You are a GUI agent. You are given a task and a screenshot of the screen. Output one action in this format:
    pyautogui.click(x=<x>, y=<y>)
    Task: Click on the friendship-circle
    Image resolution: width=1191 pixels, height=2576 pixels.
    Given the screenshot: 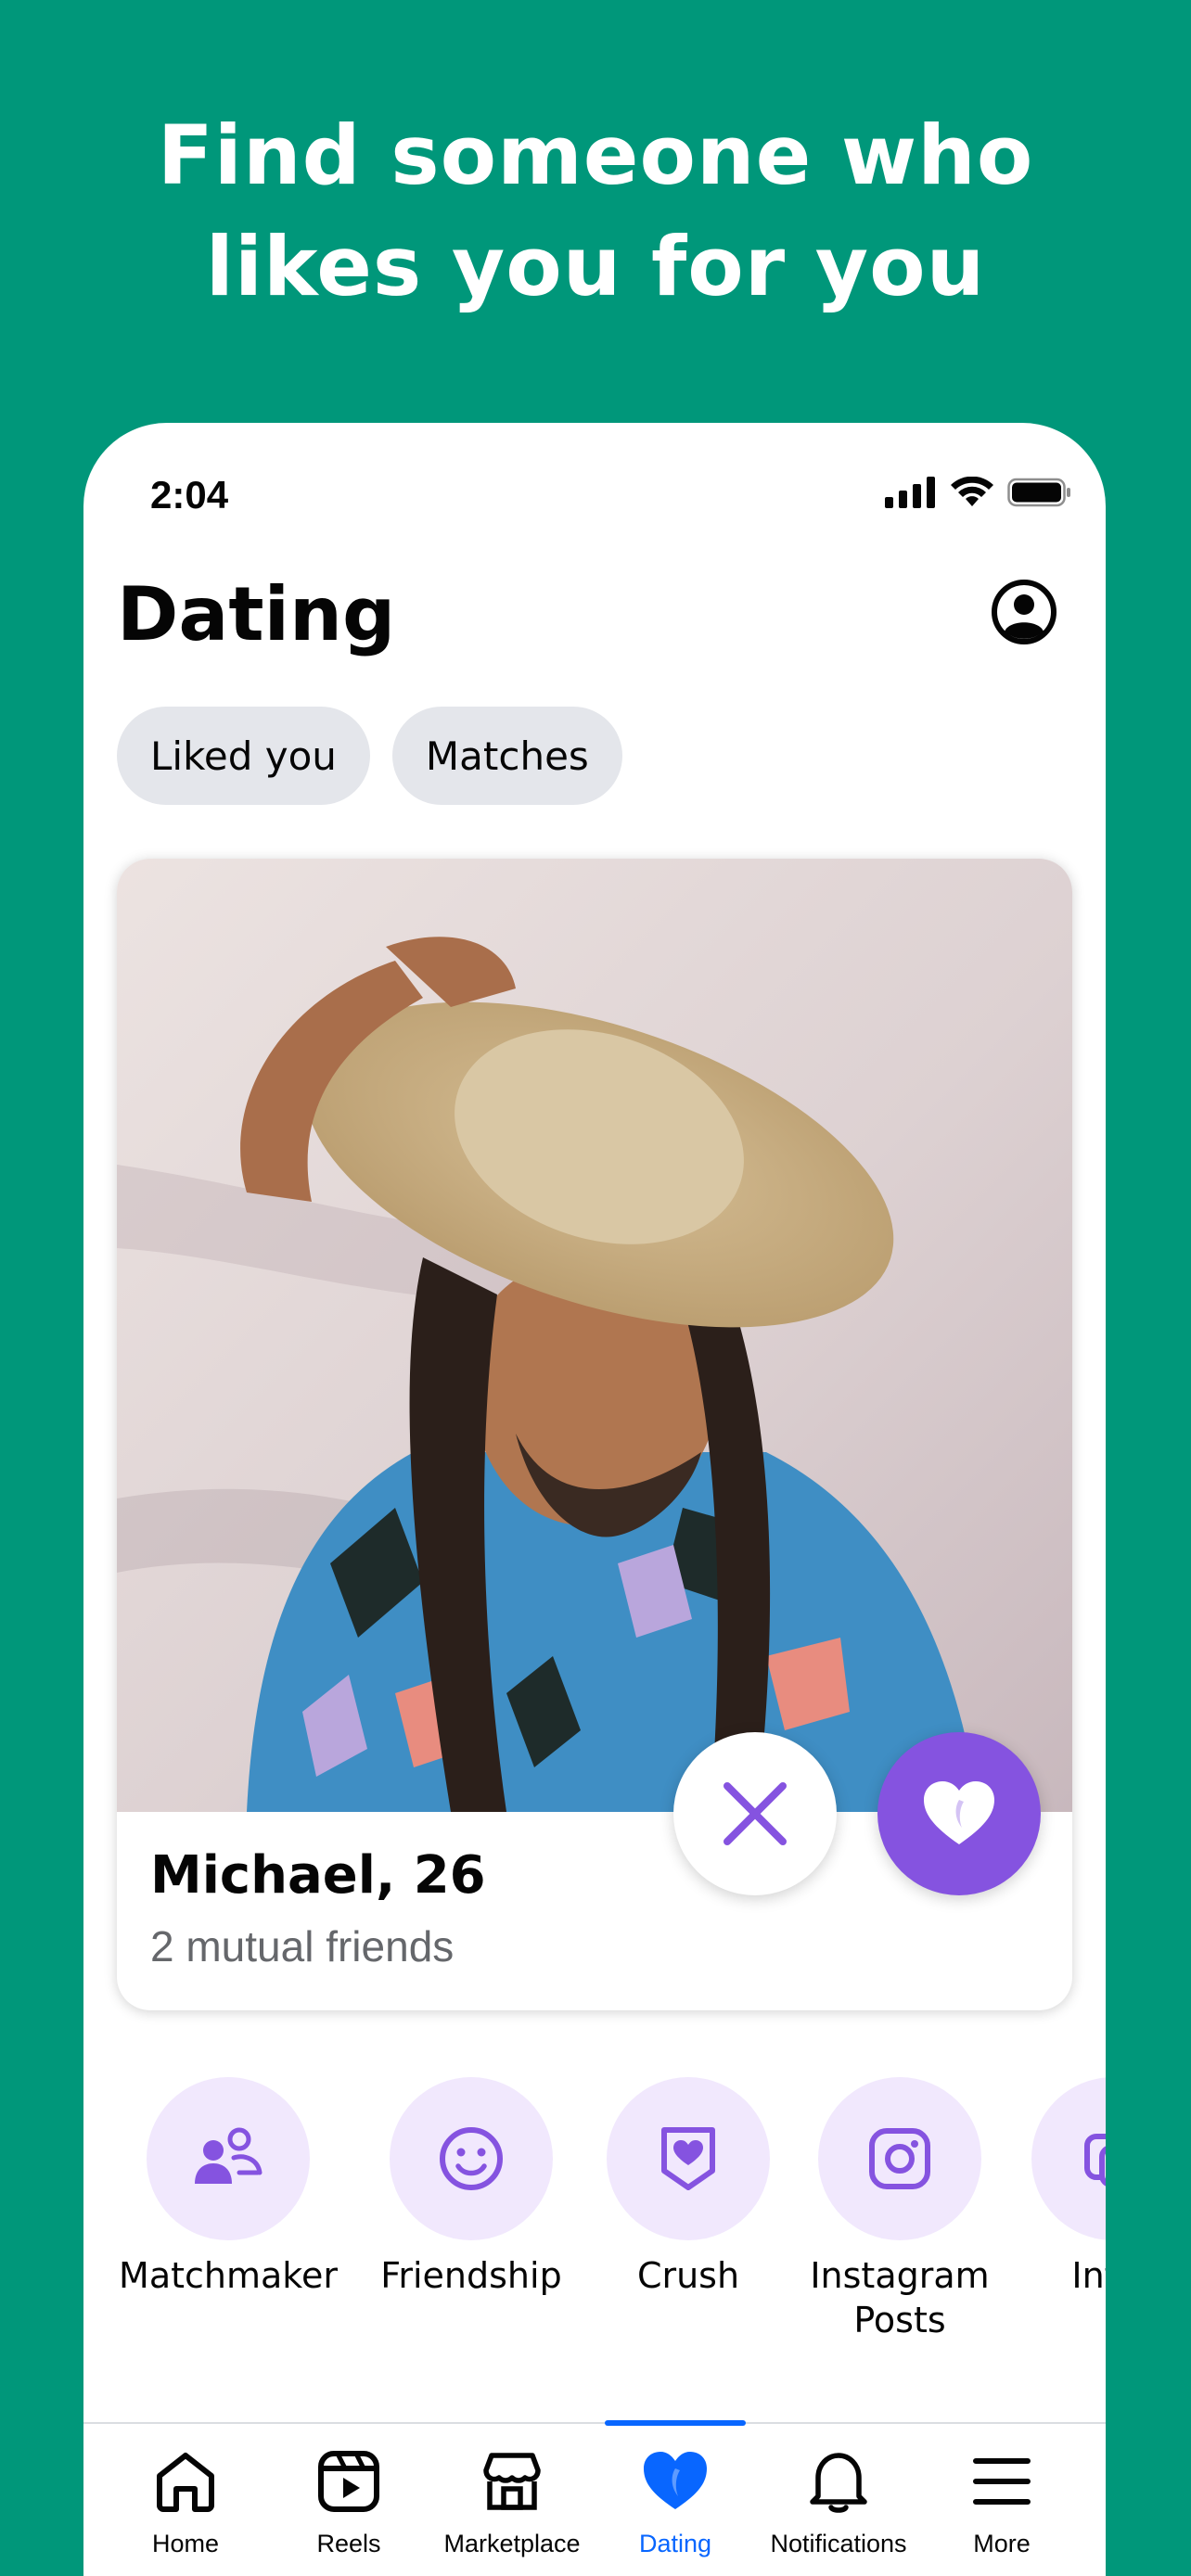 What is the action you would take?
    pyautogui.click(x=471, y=2158)
    